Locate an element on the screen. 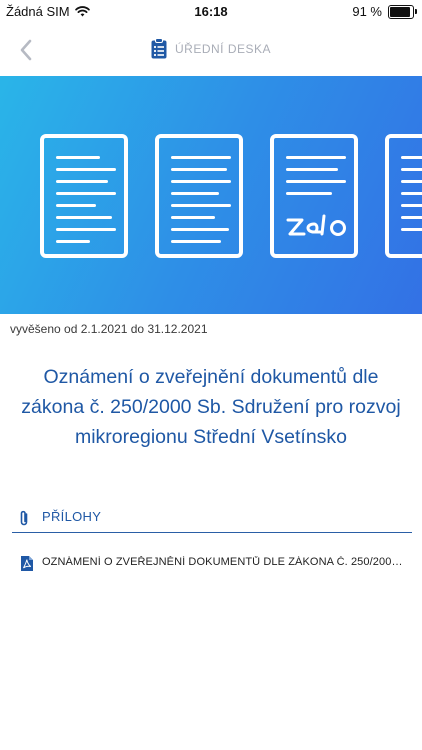  clipboard-list-icon is located at coordinates (159, 48).